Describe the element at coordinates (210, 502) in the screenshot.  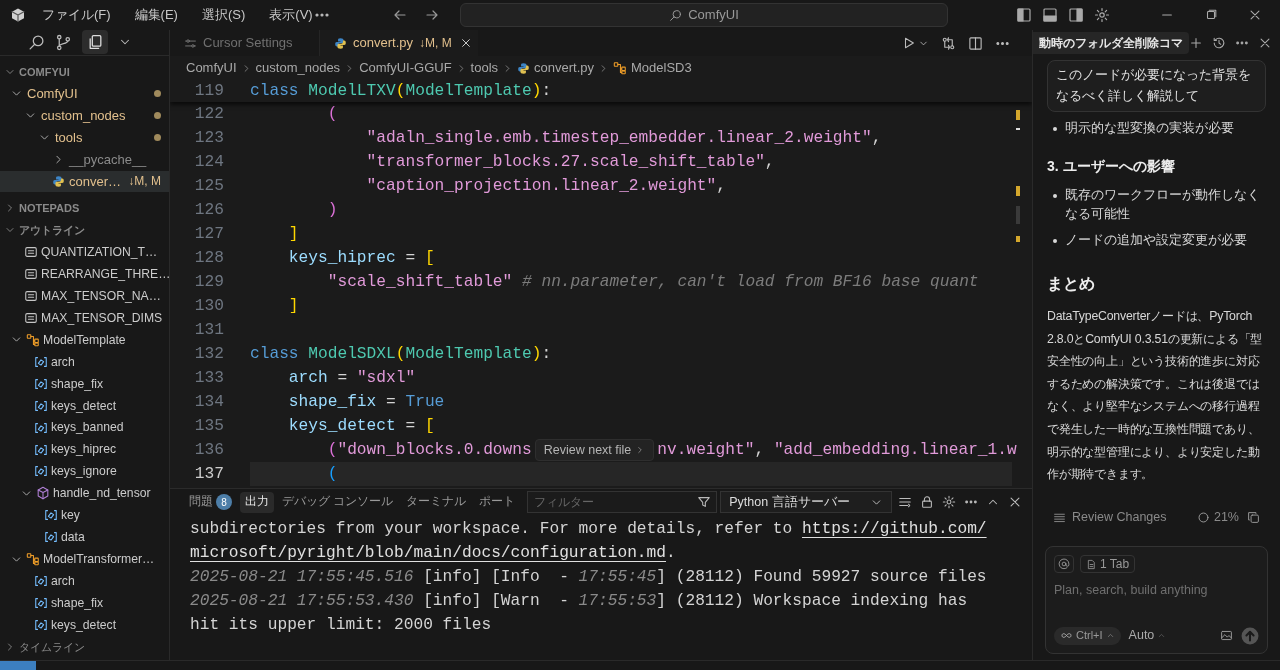
I see `panel-tab: 問題 8` at that location.